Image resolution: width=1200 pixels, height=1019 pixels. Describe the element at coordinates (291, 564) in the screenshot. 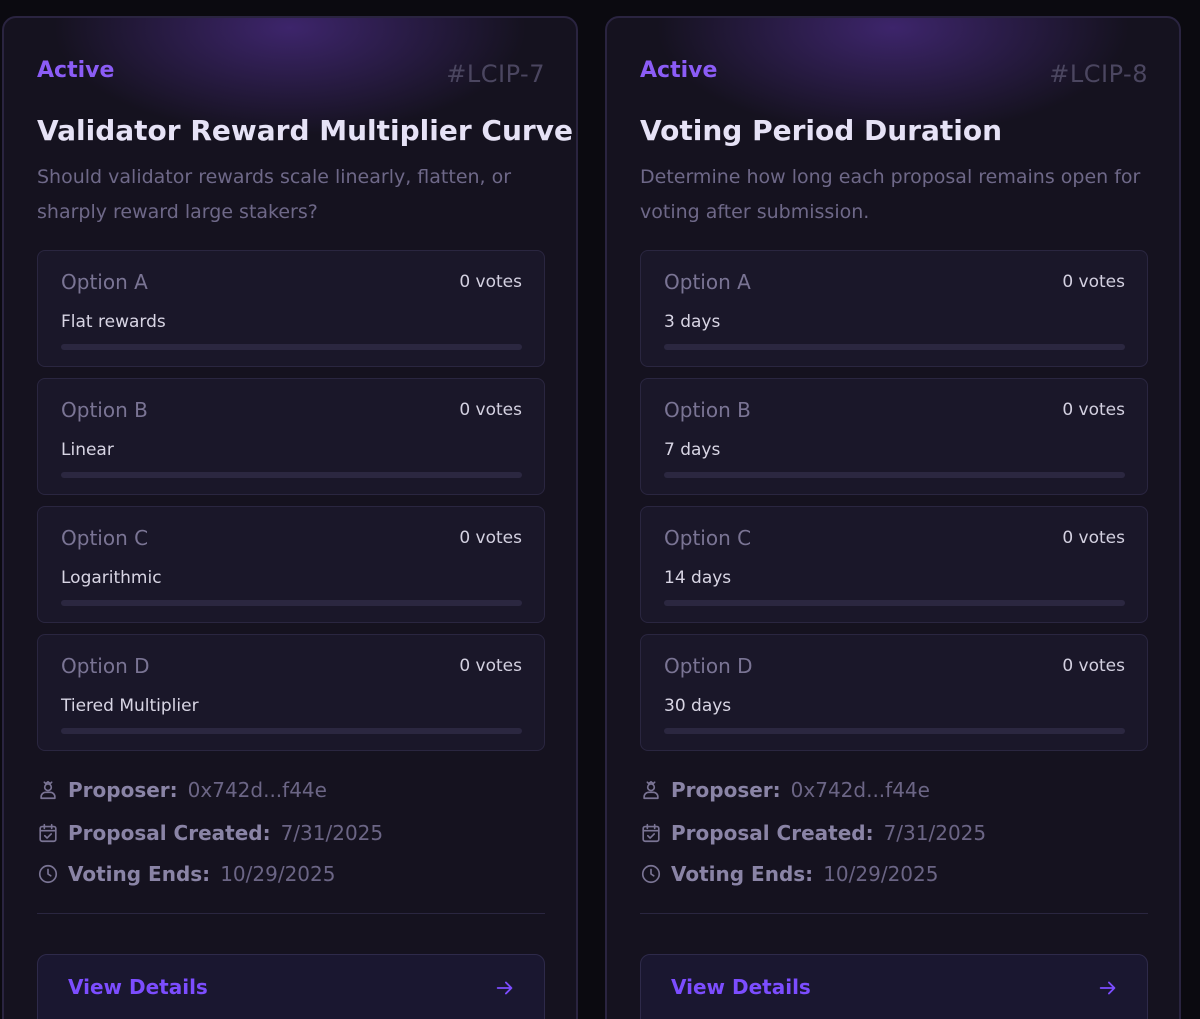

I see `option-c: Option C 0 votes Logarithmic` at that location.